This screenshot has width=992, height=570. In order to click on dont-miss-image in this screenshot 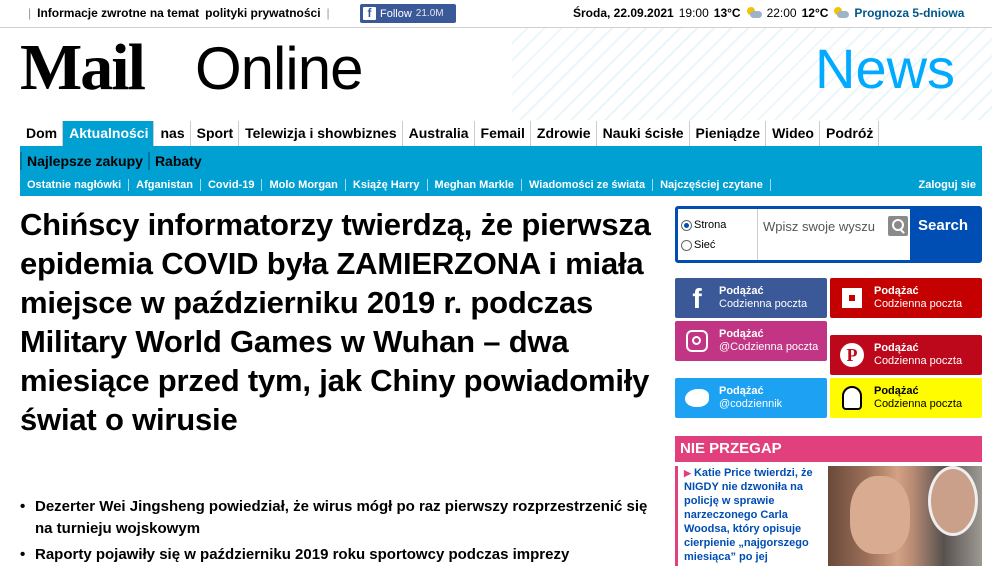, I will do `click(905, 516)`.